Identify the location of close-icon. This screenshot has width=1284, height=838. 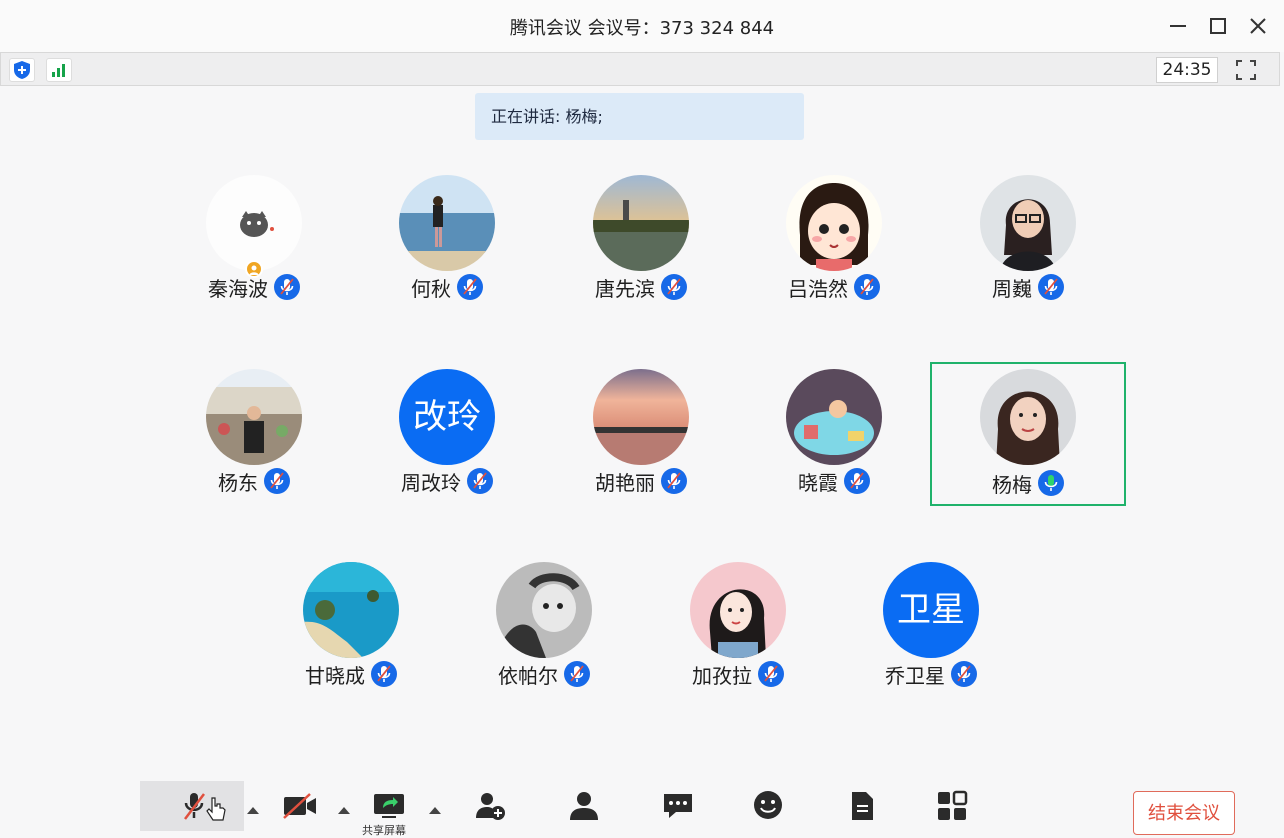
(1258, 26).